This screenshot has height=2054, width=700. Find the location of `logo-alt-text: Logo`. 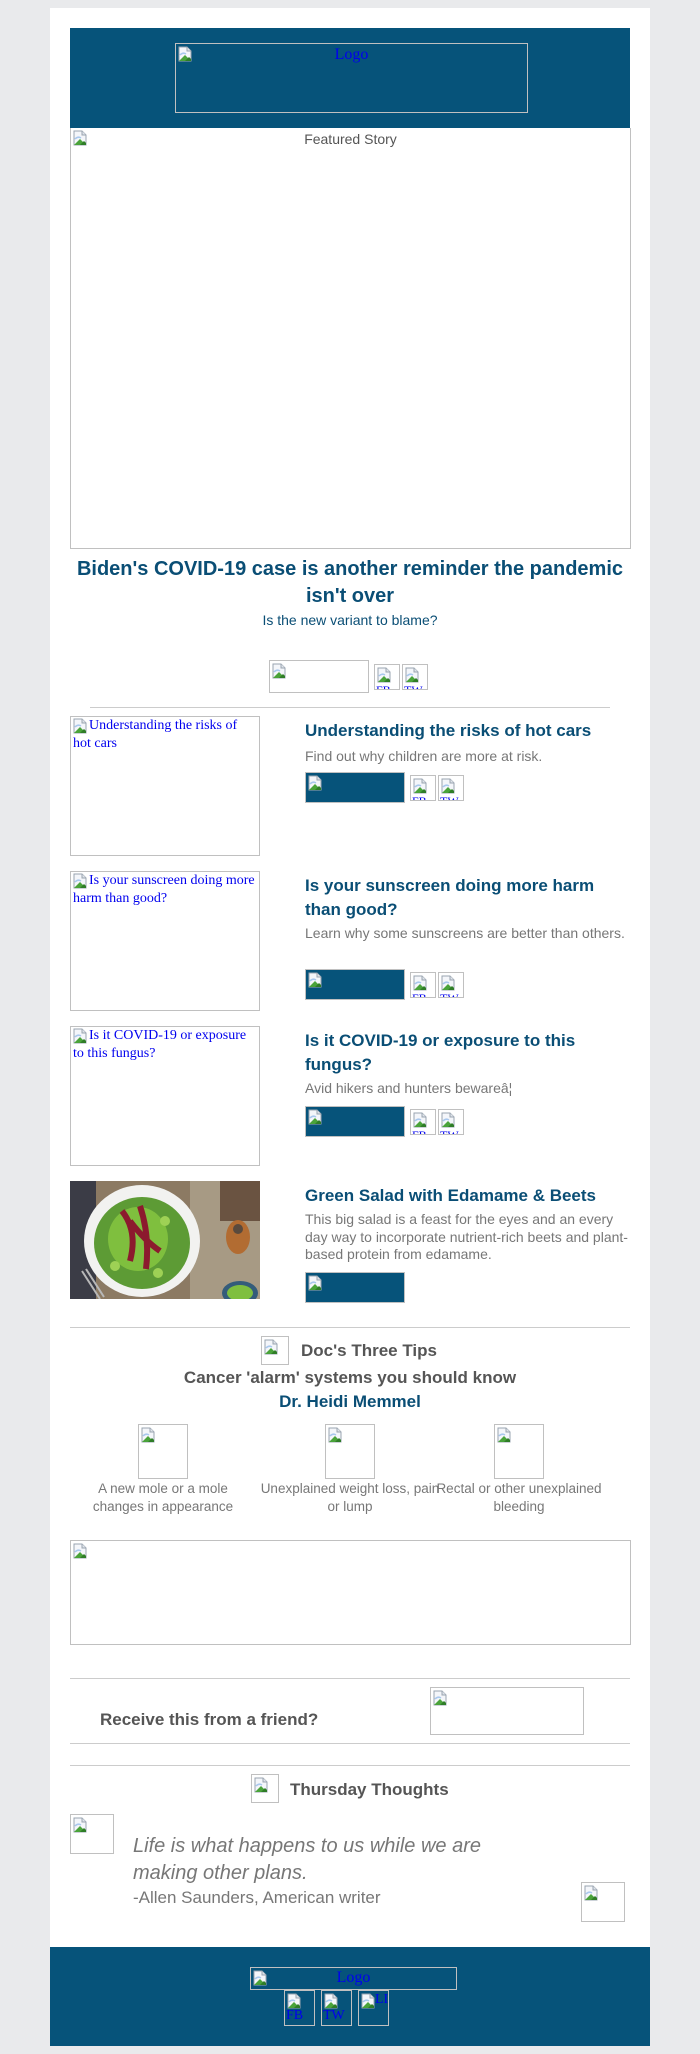

logo-alt-text: Logo is located at coordinates (351, 54).